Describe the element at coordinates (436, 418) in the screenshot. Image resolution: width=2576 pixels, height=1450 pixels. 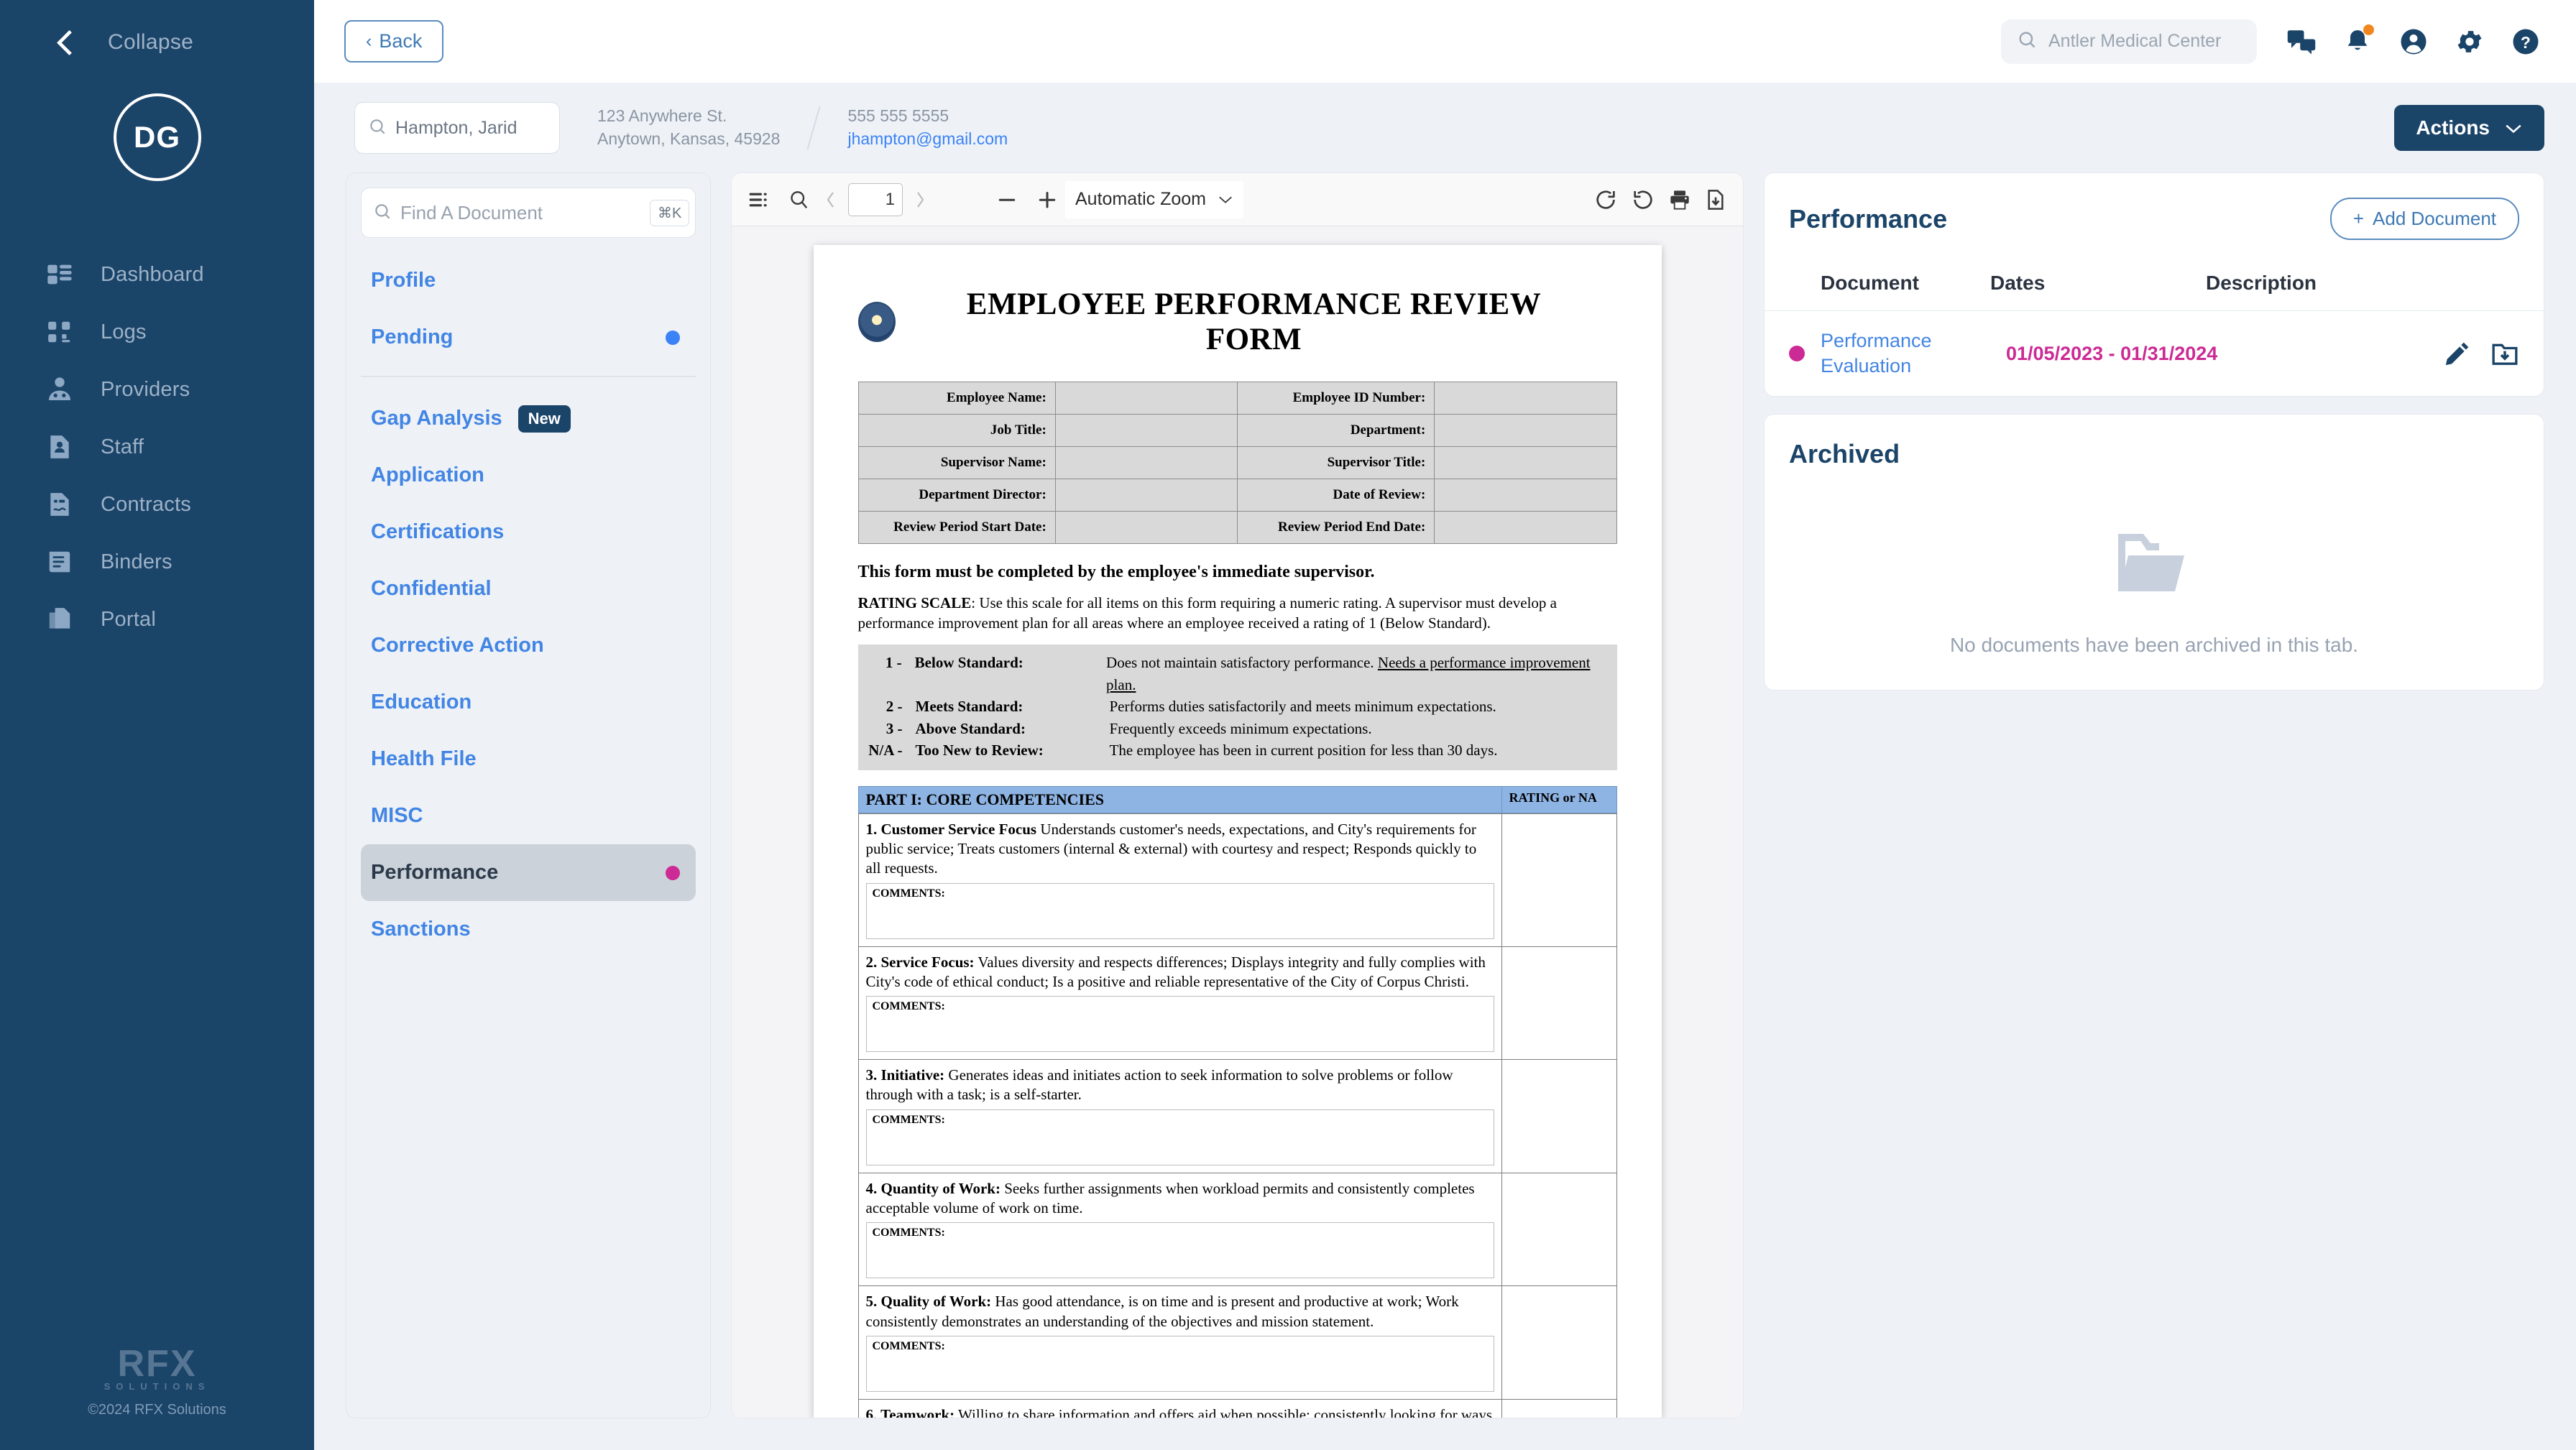
I see `doc-category-label: Gap Analysis` at that location.